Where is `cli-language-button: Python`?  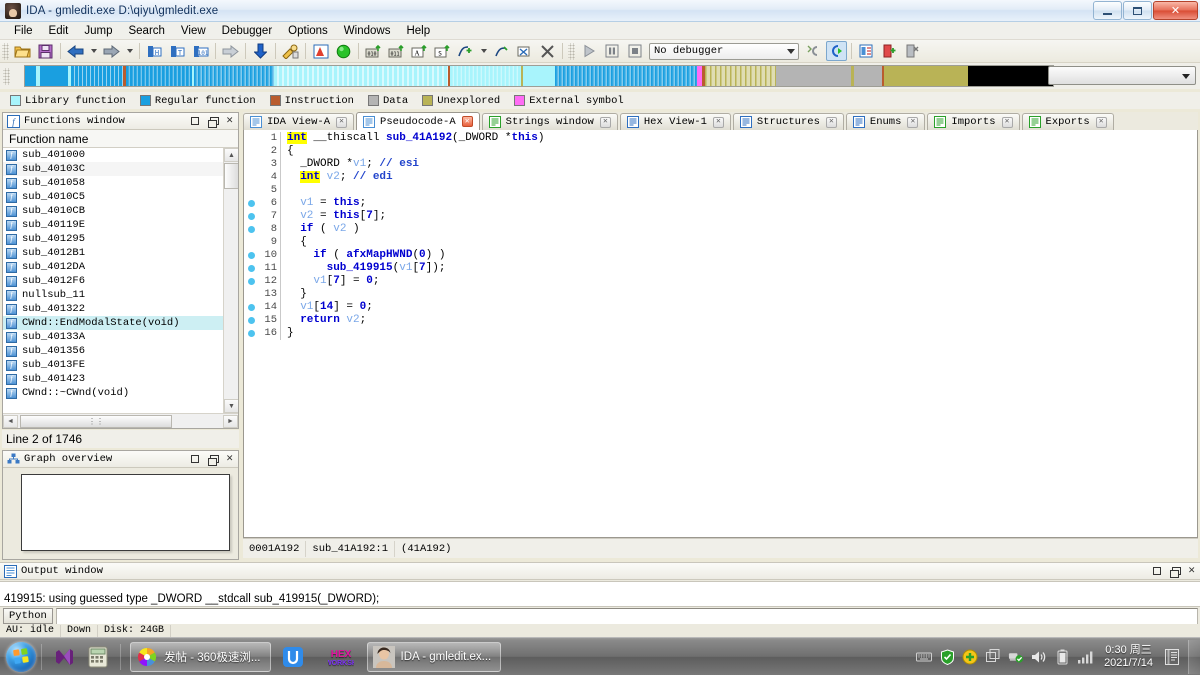
cli-language-button: Python is located at coordinates (28, 616).